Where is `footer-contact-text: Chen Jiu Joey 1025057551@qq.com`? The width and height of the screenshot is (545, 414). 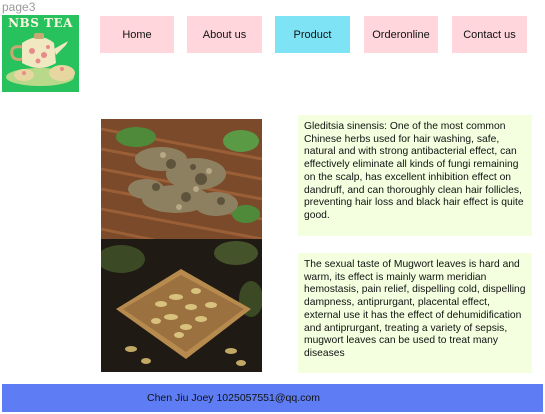 footer-contact-text: Chen Jiu Joey 1025057551@qq.com is located at coordinates (233, 398).